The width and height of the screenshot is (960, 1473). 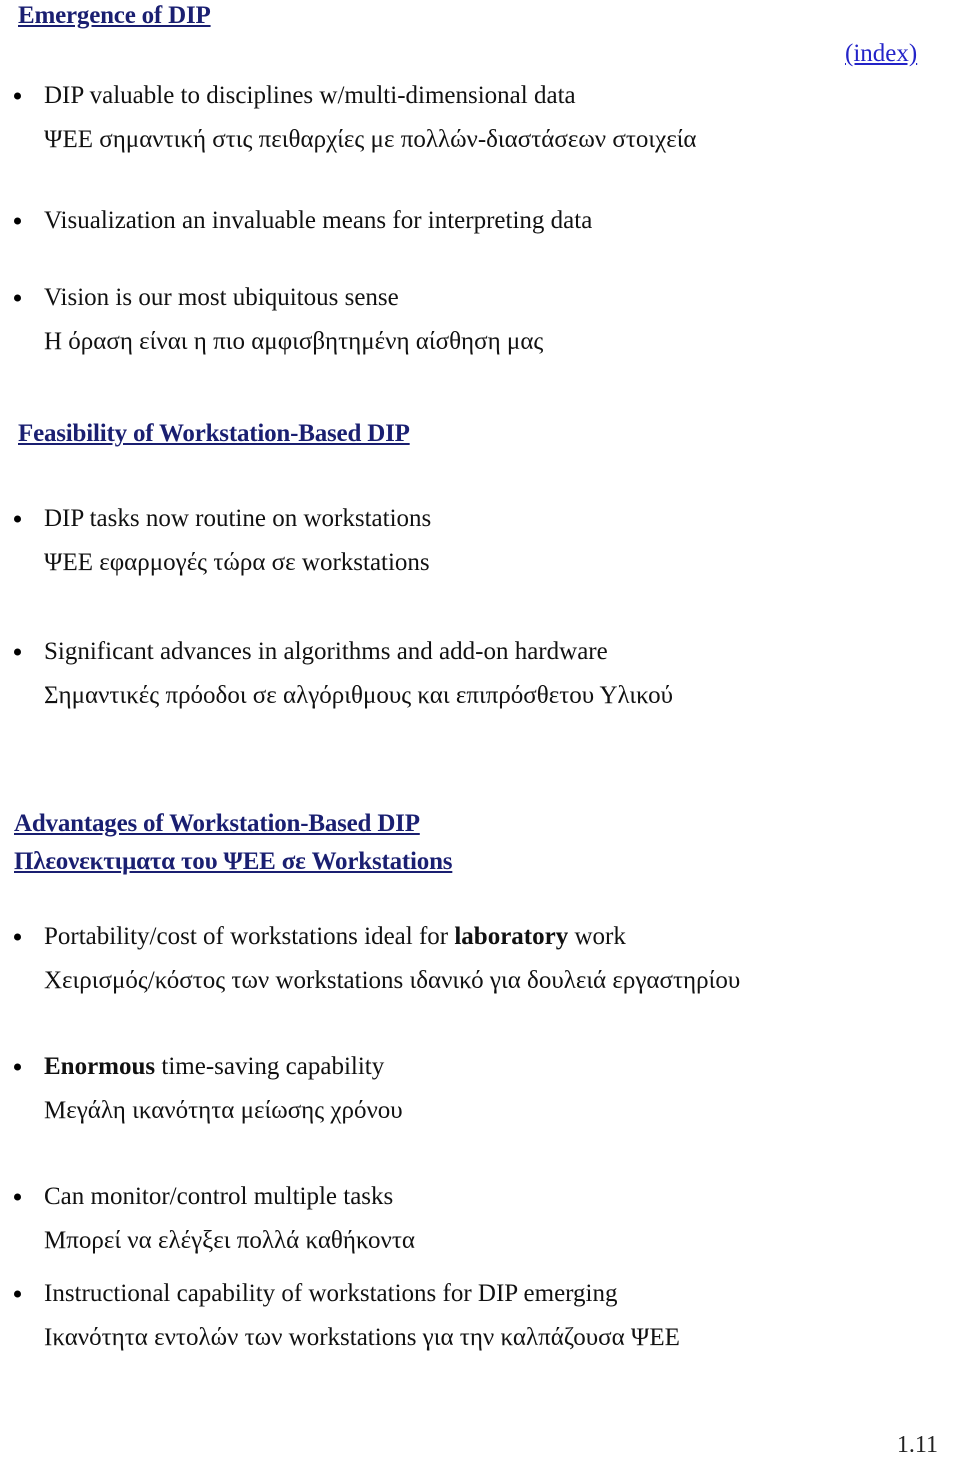 What do you see at coordinates (223, 1110) in the screenshot?
I see `bullet-text-gr: Μεγάλη ικανότητα μείωσης χρόνου` at bounding box center [223, 1110].